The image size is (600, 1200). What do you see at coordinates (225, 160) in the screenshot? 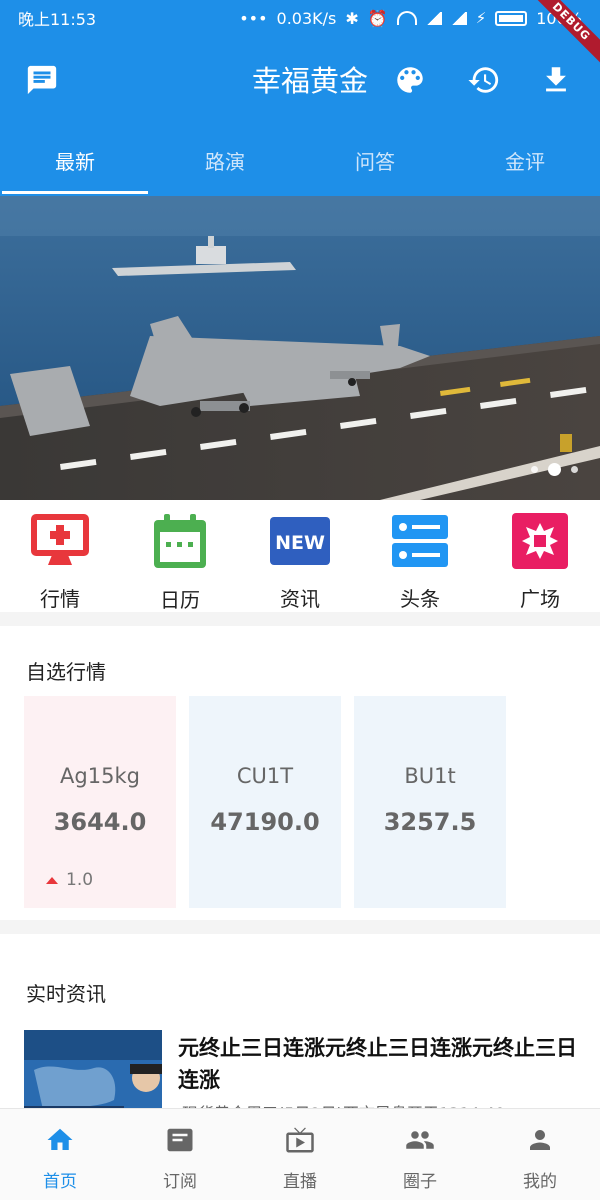
I see `tab-roadshow: 路演` at bounding box center [225, 160].